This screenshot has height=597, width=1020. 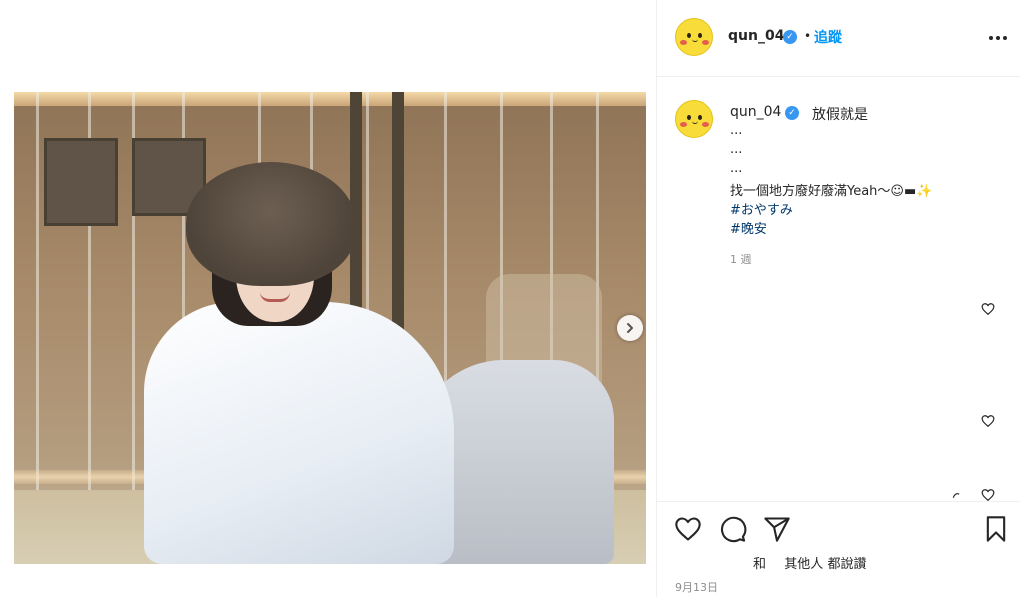 I want to click on caption-like-heart-icon, so click(x=988, y=309).